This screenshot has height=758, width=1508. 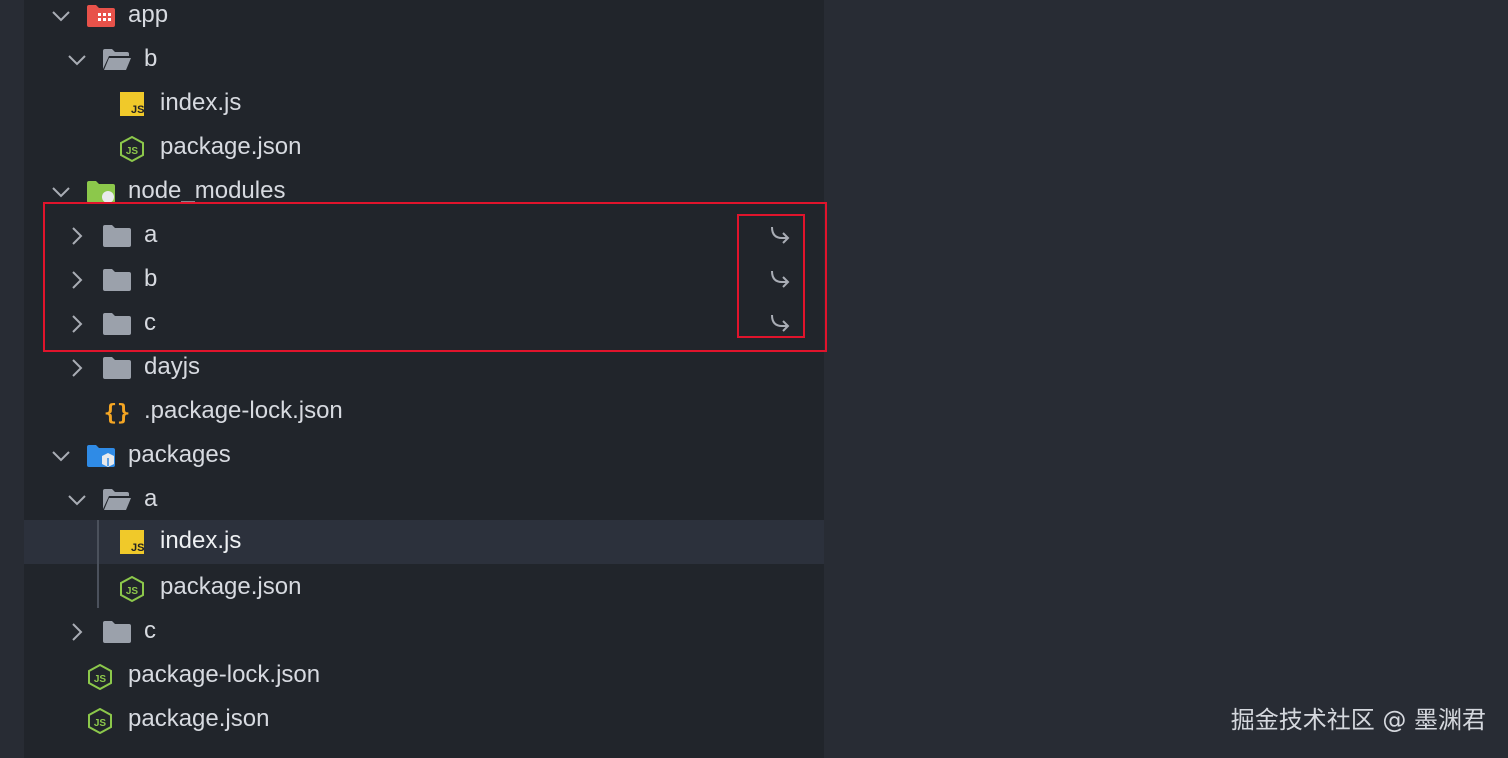 I want to click on highlight-box-arrows, so click(x=771, y=276).